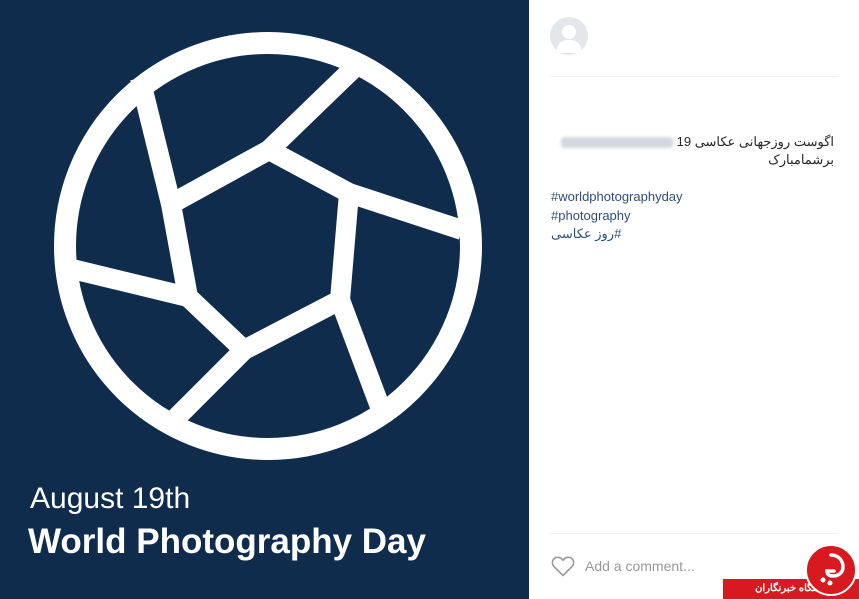 The width and height of the screenshot is (859, 599). What do you see at coordinates (616, 143) in the screenshot?
I see `blurred-username` at bounding box center [616, 143].